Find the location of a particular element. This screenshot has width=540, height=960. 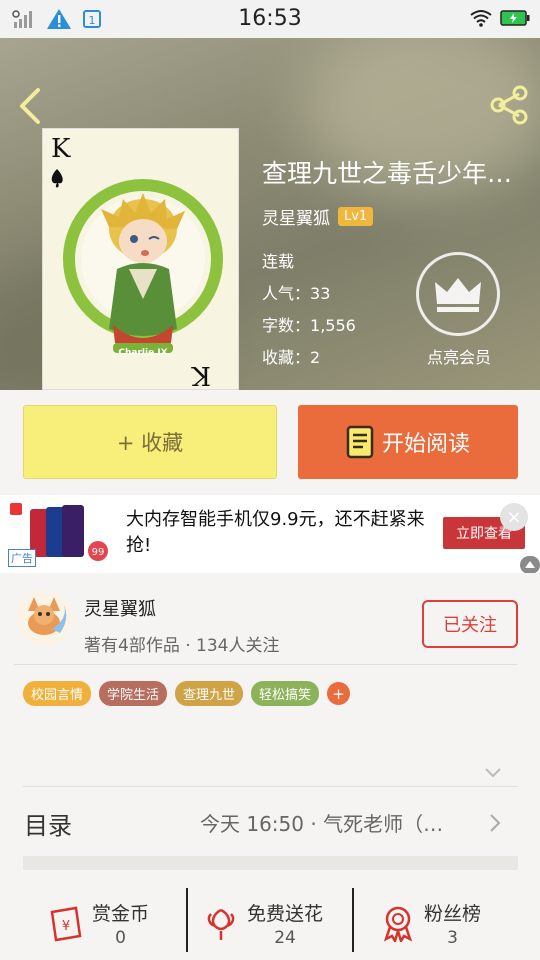

fan-ranking-label: 粉丝榜 is located at coordinates (453, 913).